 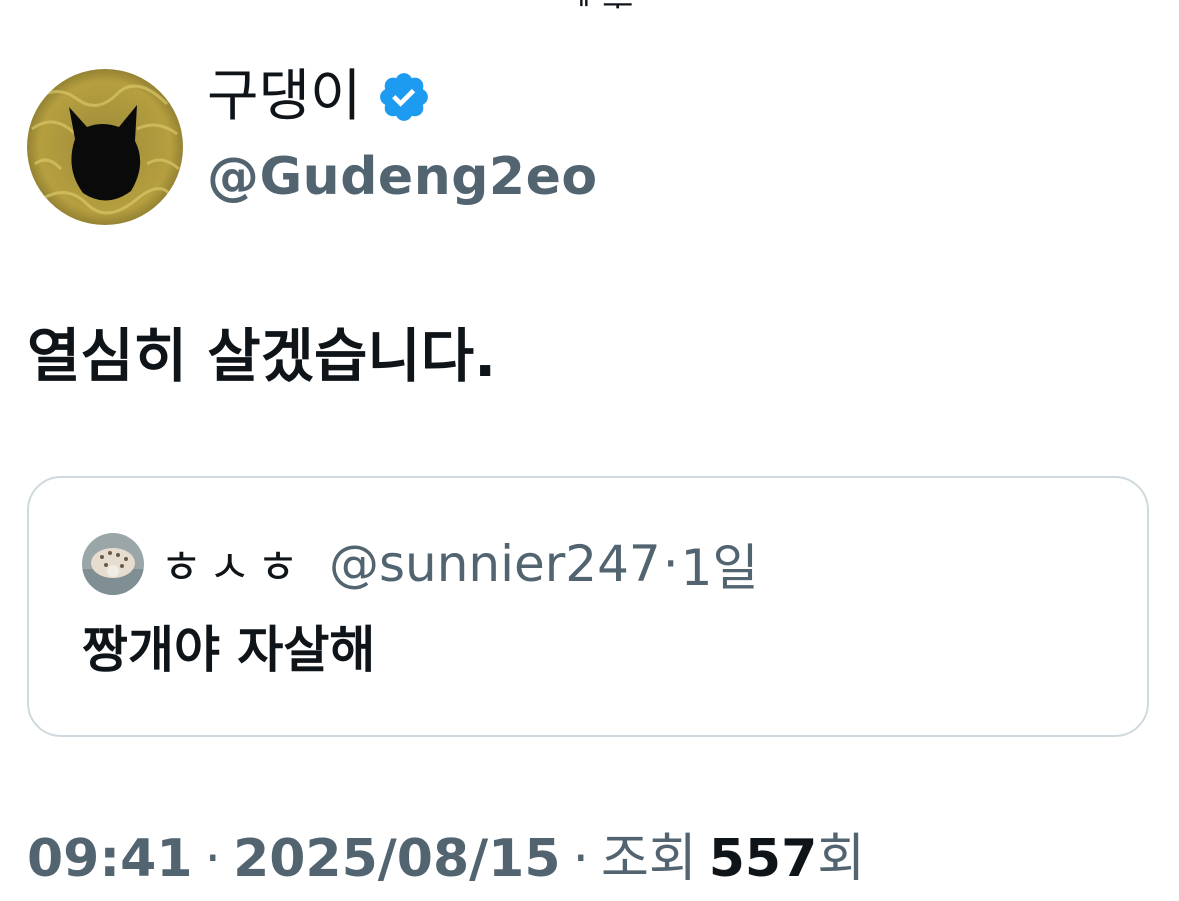 I want to click on cat-avatar-icon, so click(x=105, y=147).